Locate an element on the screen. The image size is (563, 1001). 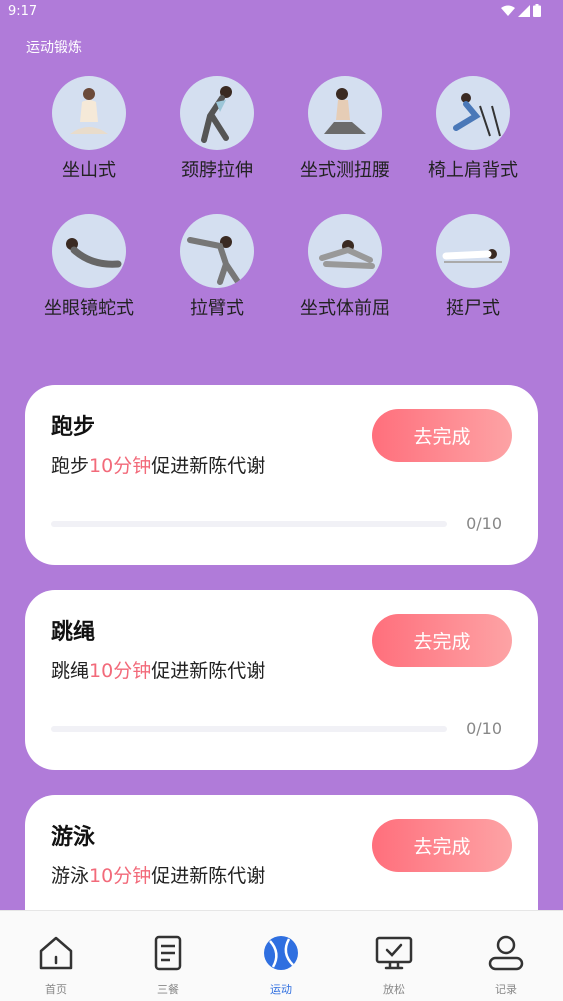
nav-label: 运动 is located at coordinates (281, 989).